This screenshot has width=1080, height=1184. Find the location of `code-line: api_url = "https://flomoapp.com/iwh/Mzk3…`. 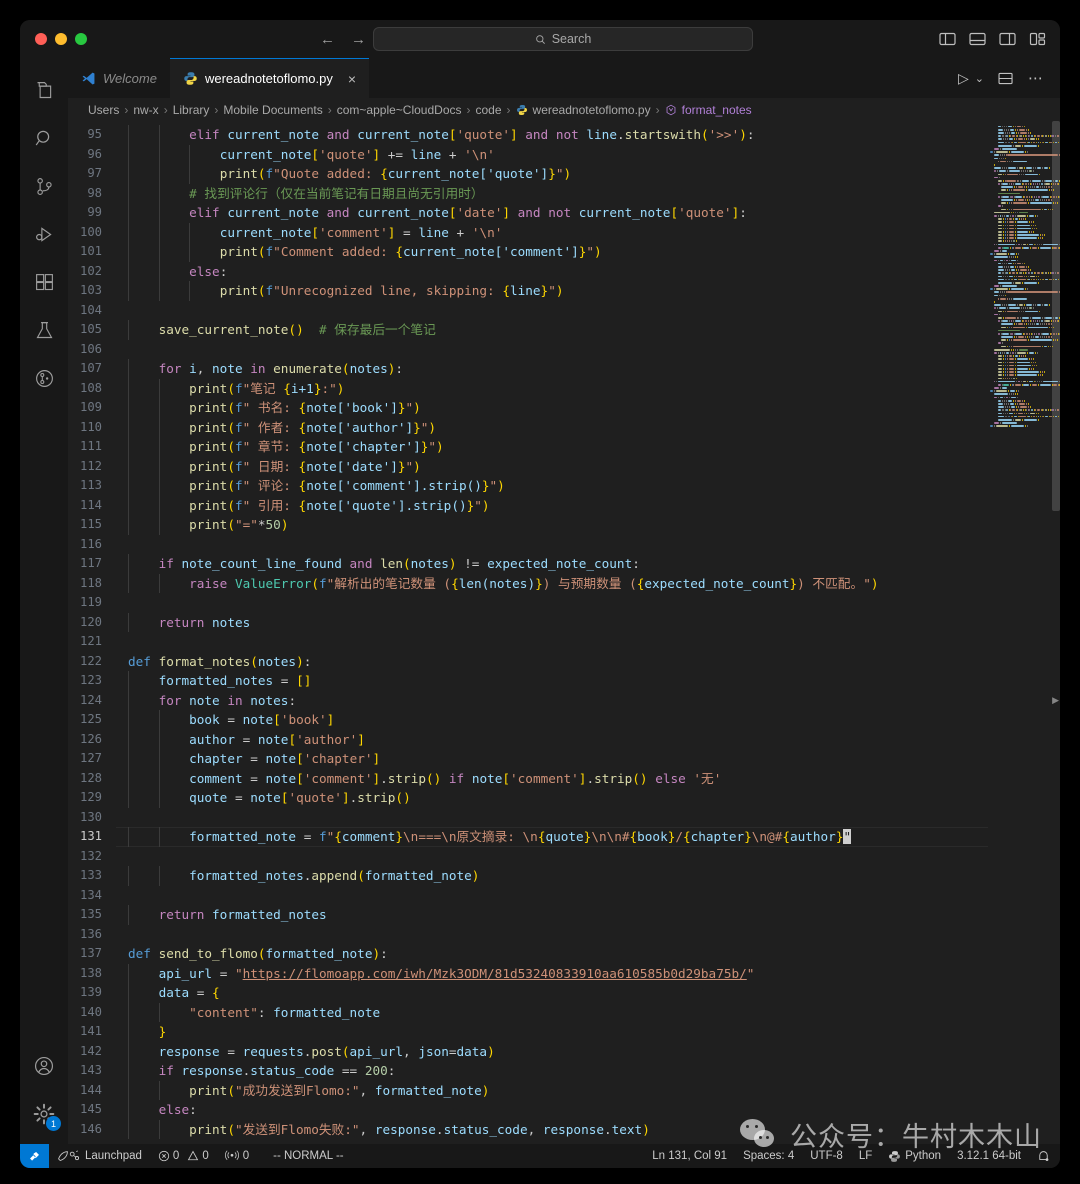

code-line: api_url = "https://flomoapp.com/iwh/Mzk3… is located at coordinates (552, 973).